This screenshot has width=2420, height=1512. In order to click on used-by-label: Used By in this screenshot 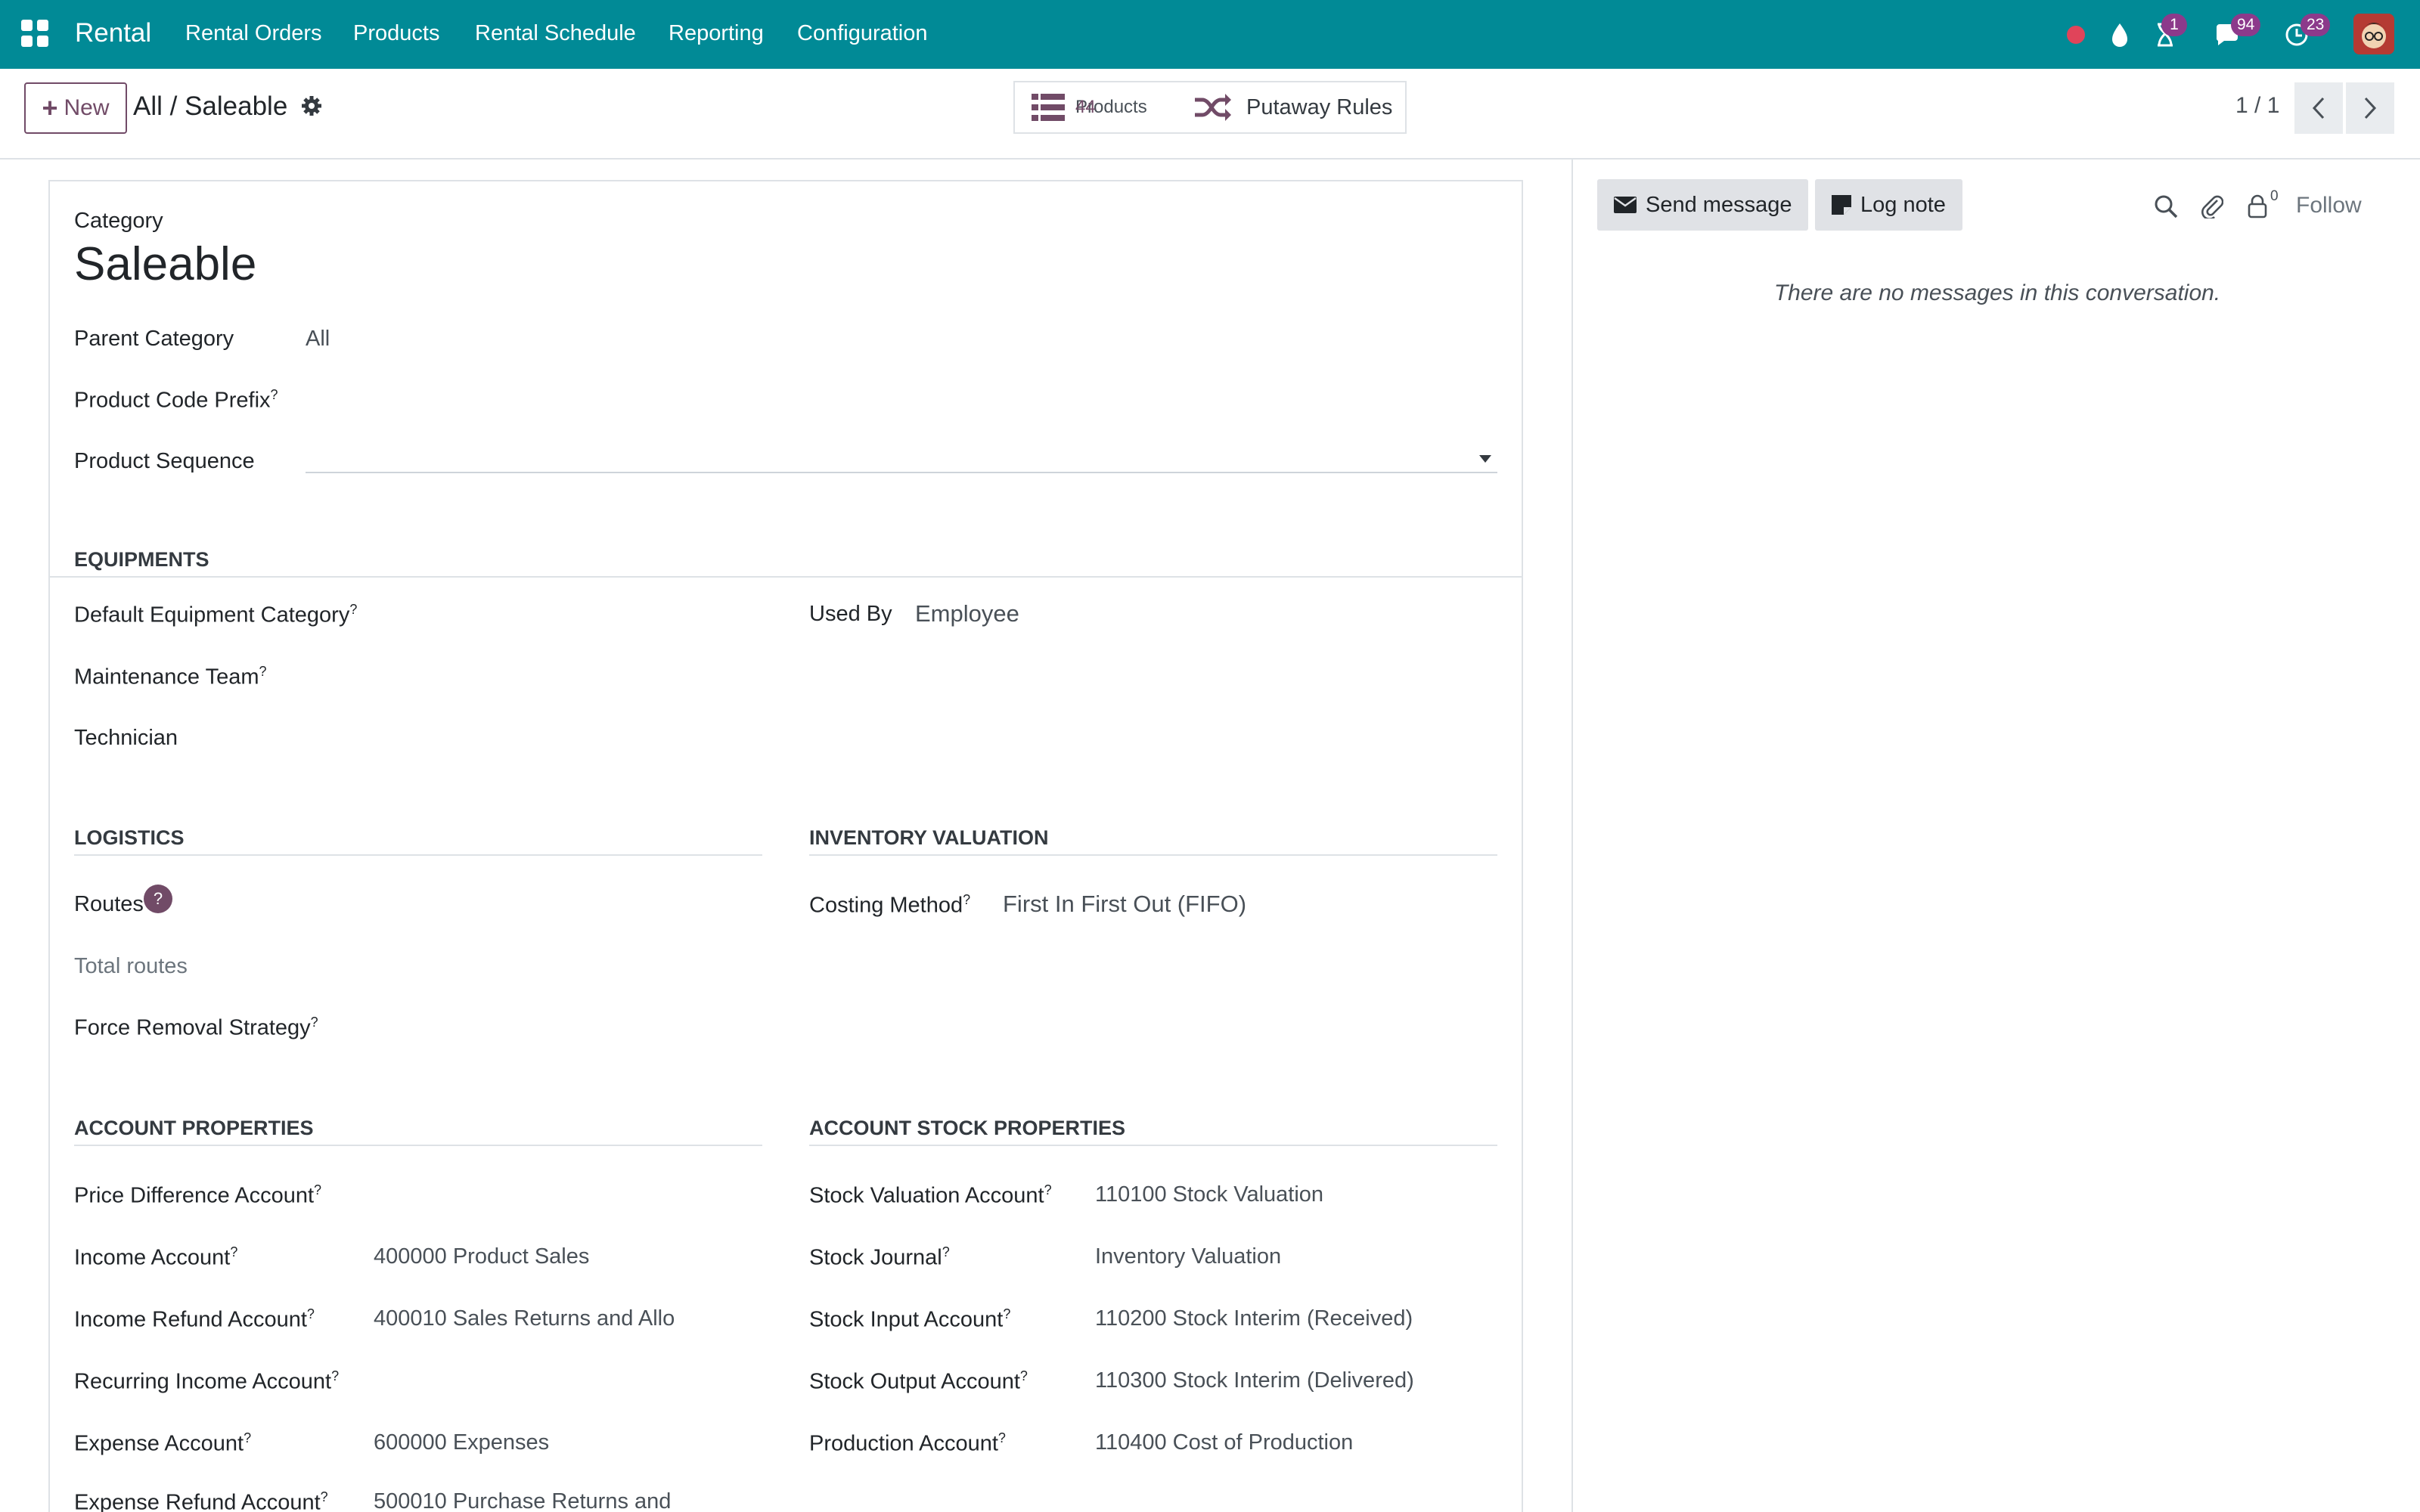, I will do `click(850, 614)`.